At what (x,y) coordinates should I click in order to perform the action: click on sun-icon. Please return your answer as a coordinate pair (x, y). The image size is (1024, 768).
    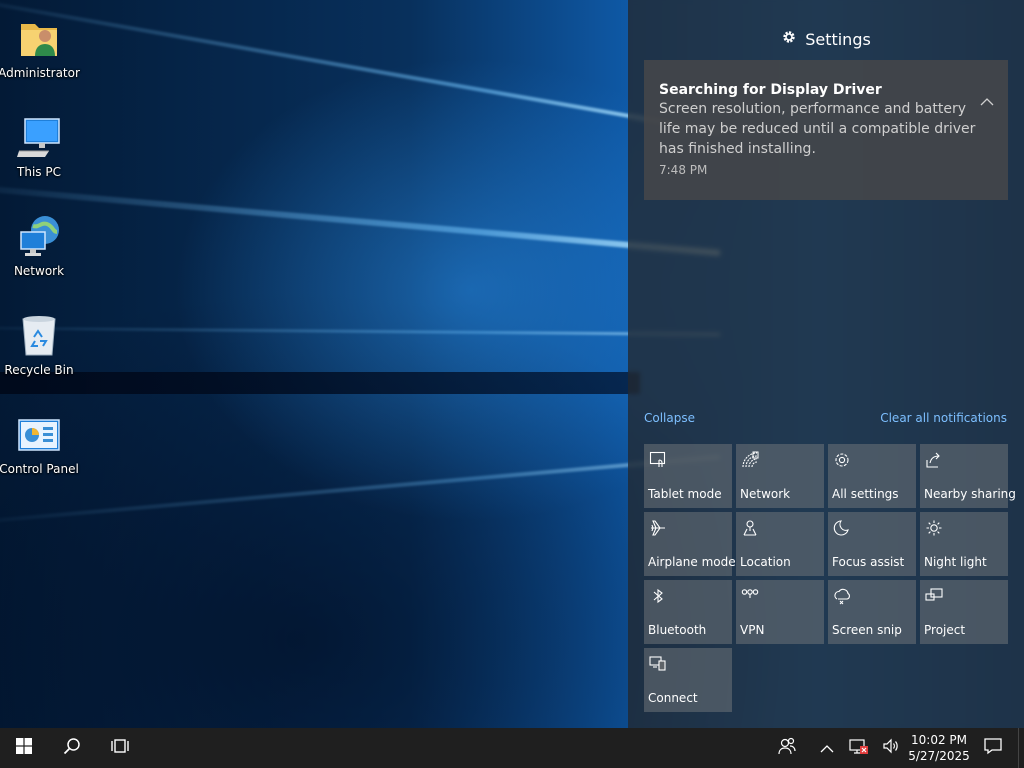
    Looking at the image, I should click on (934, 528).